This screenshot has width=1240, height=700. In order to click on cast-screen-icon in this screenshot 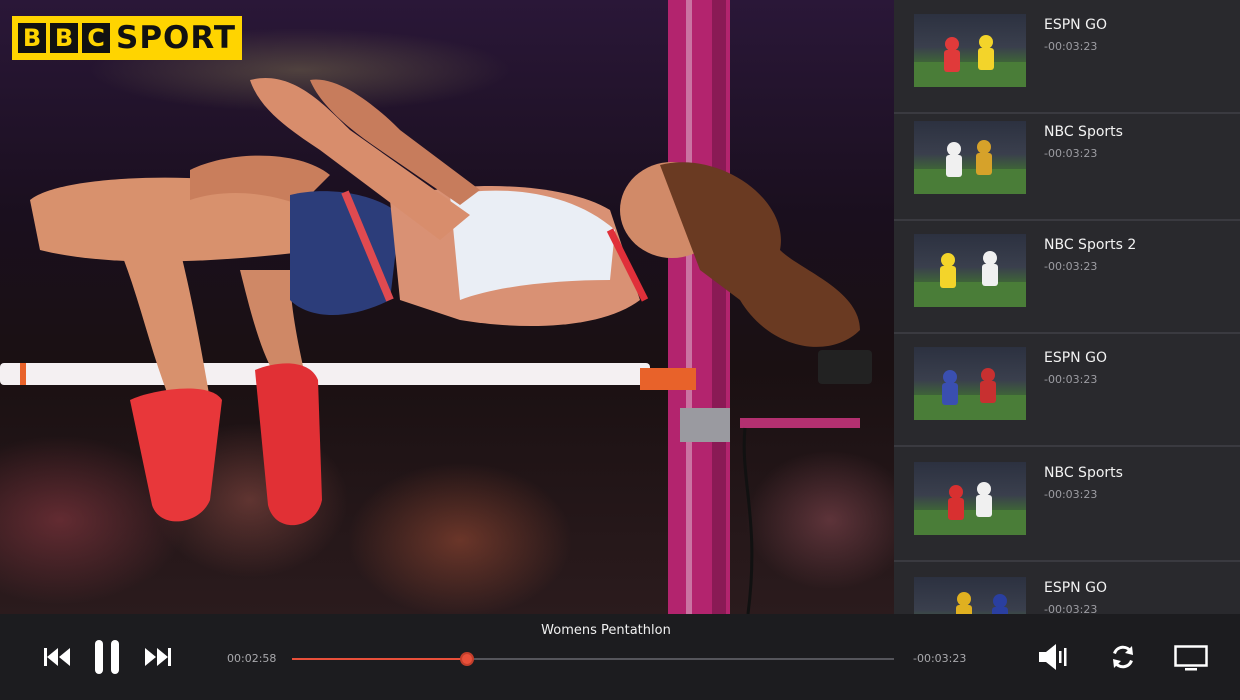, I will do `click(1191, 660)`.